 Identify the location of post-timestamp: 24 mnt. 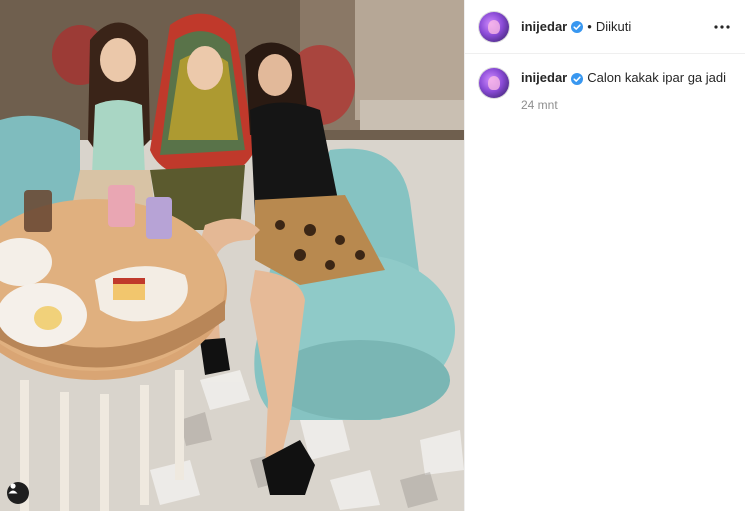
(623, 105).